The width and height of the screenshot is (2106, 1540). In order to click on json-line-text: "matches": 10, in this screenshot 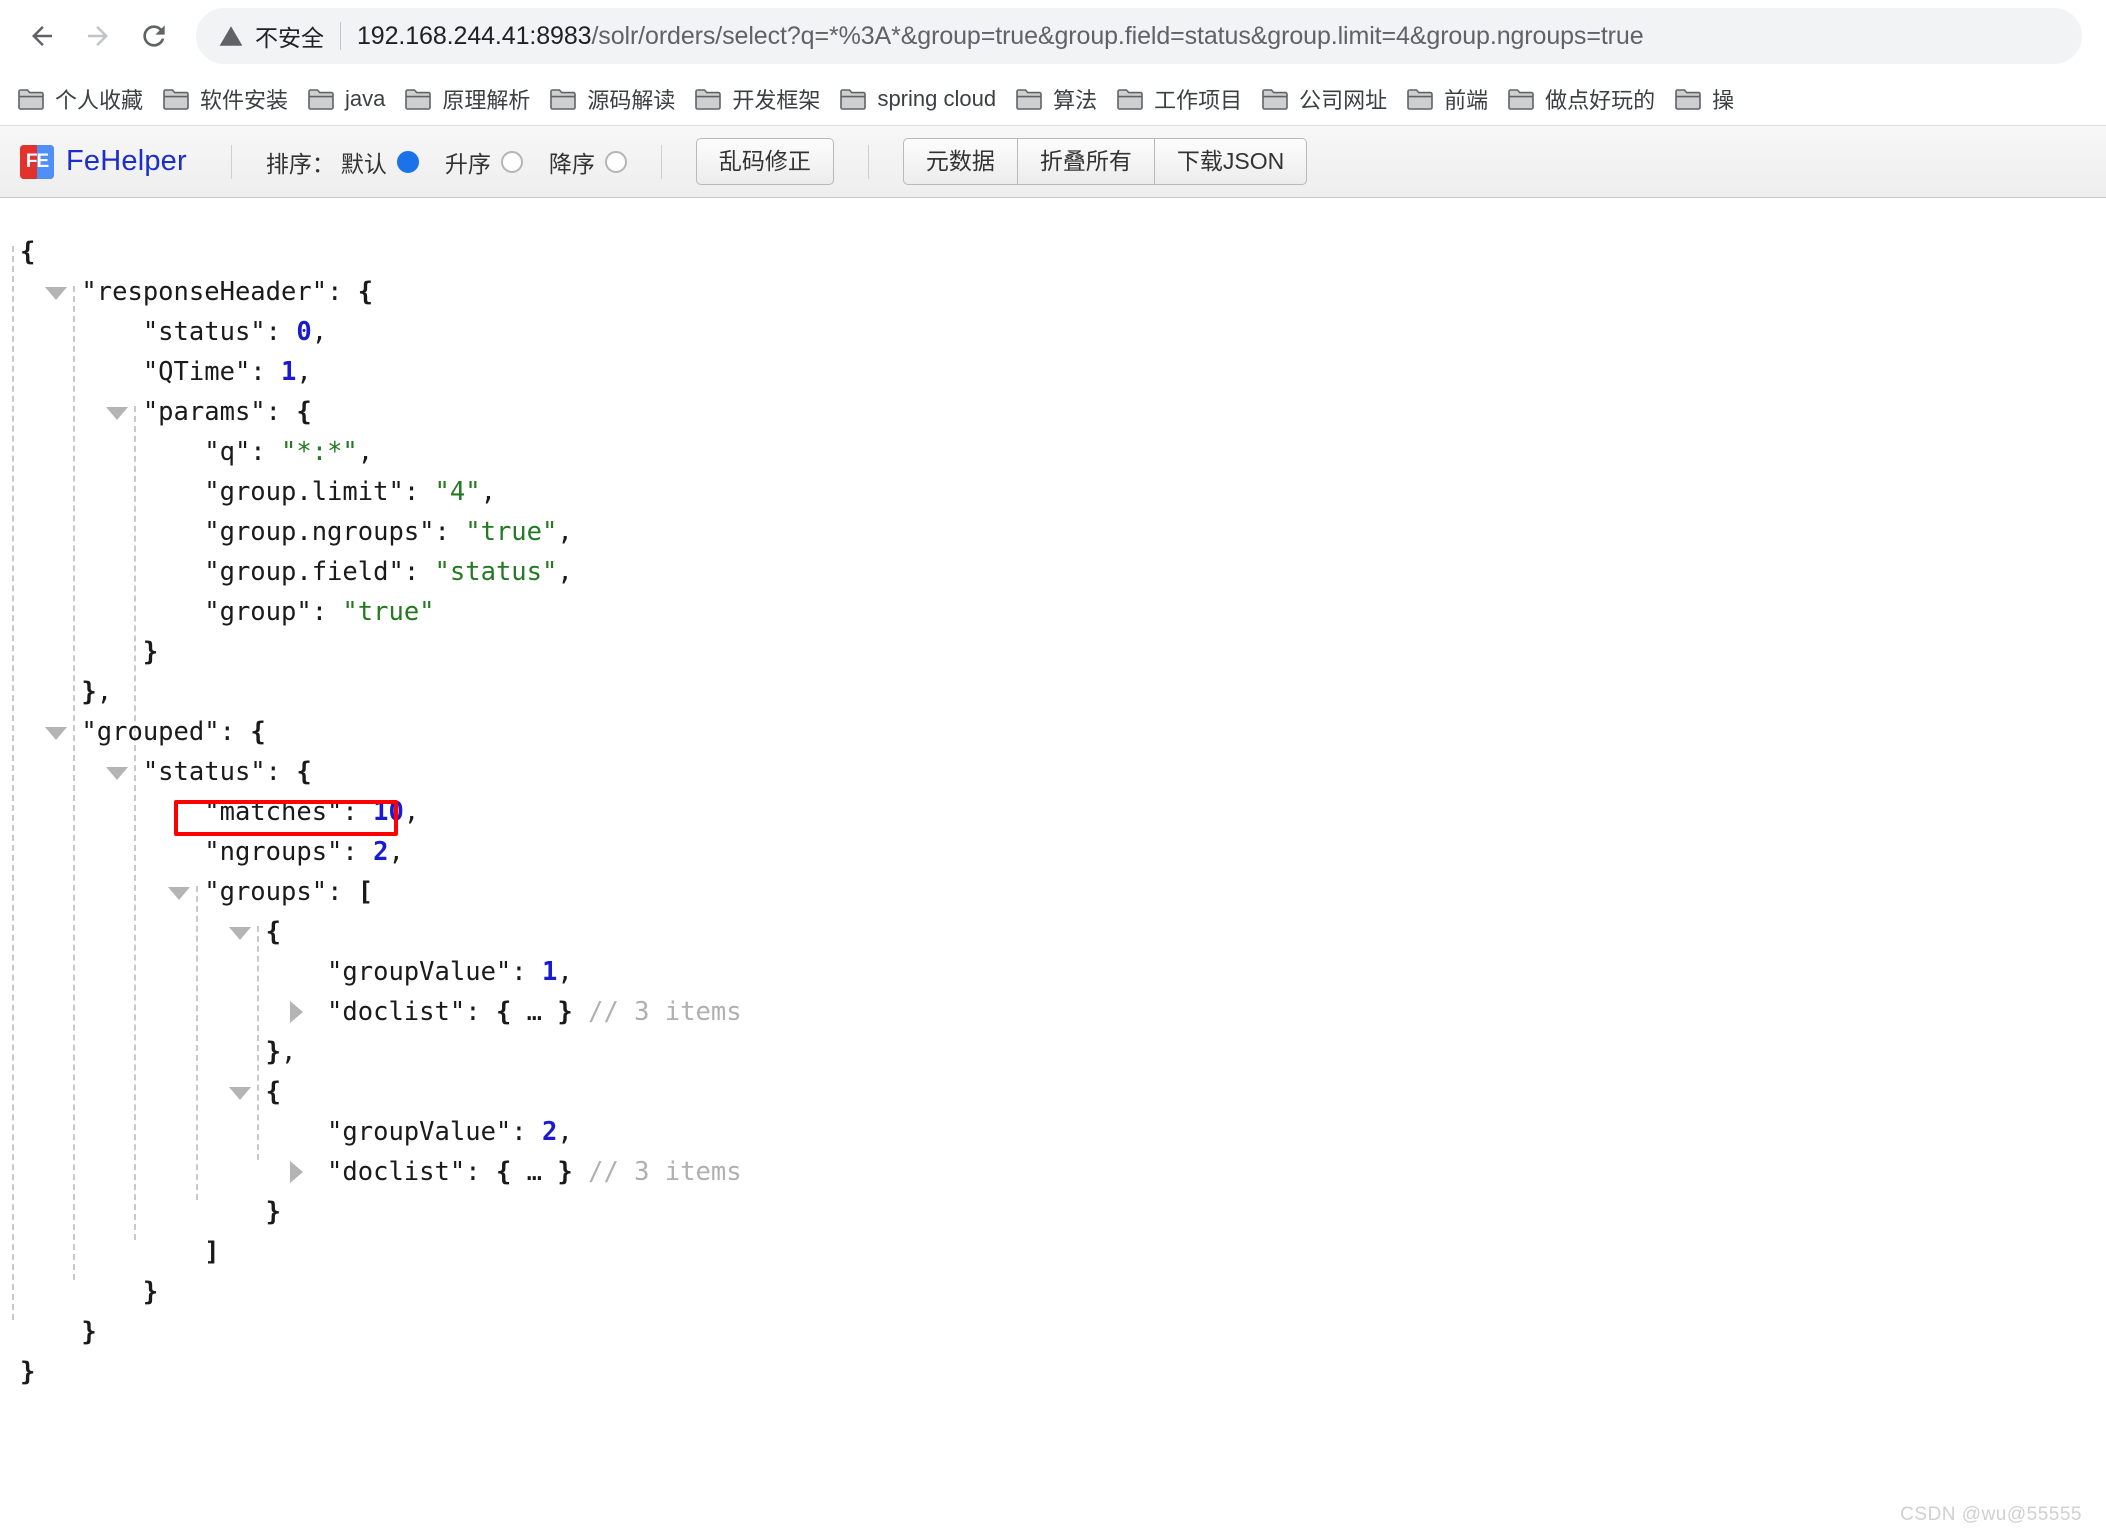, I will do `click(312, 812)`.